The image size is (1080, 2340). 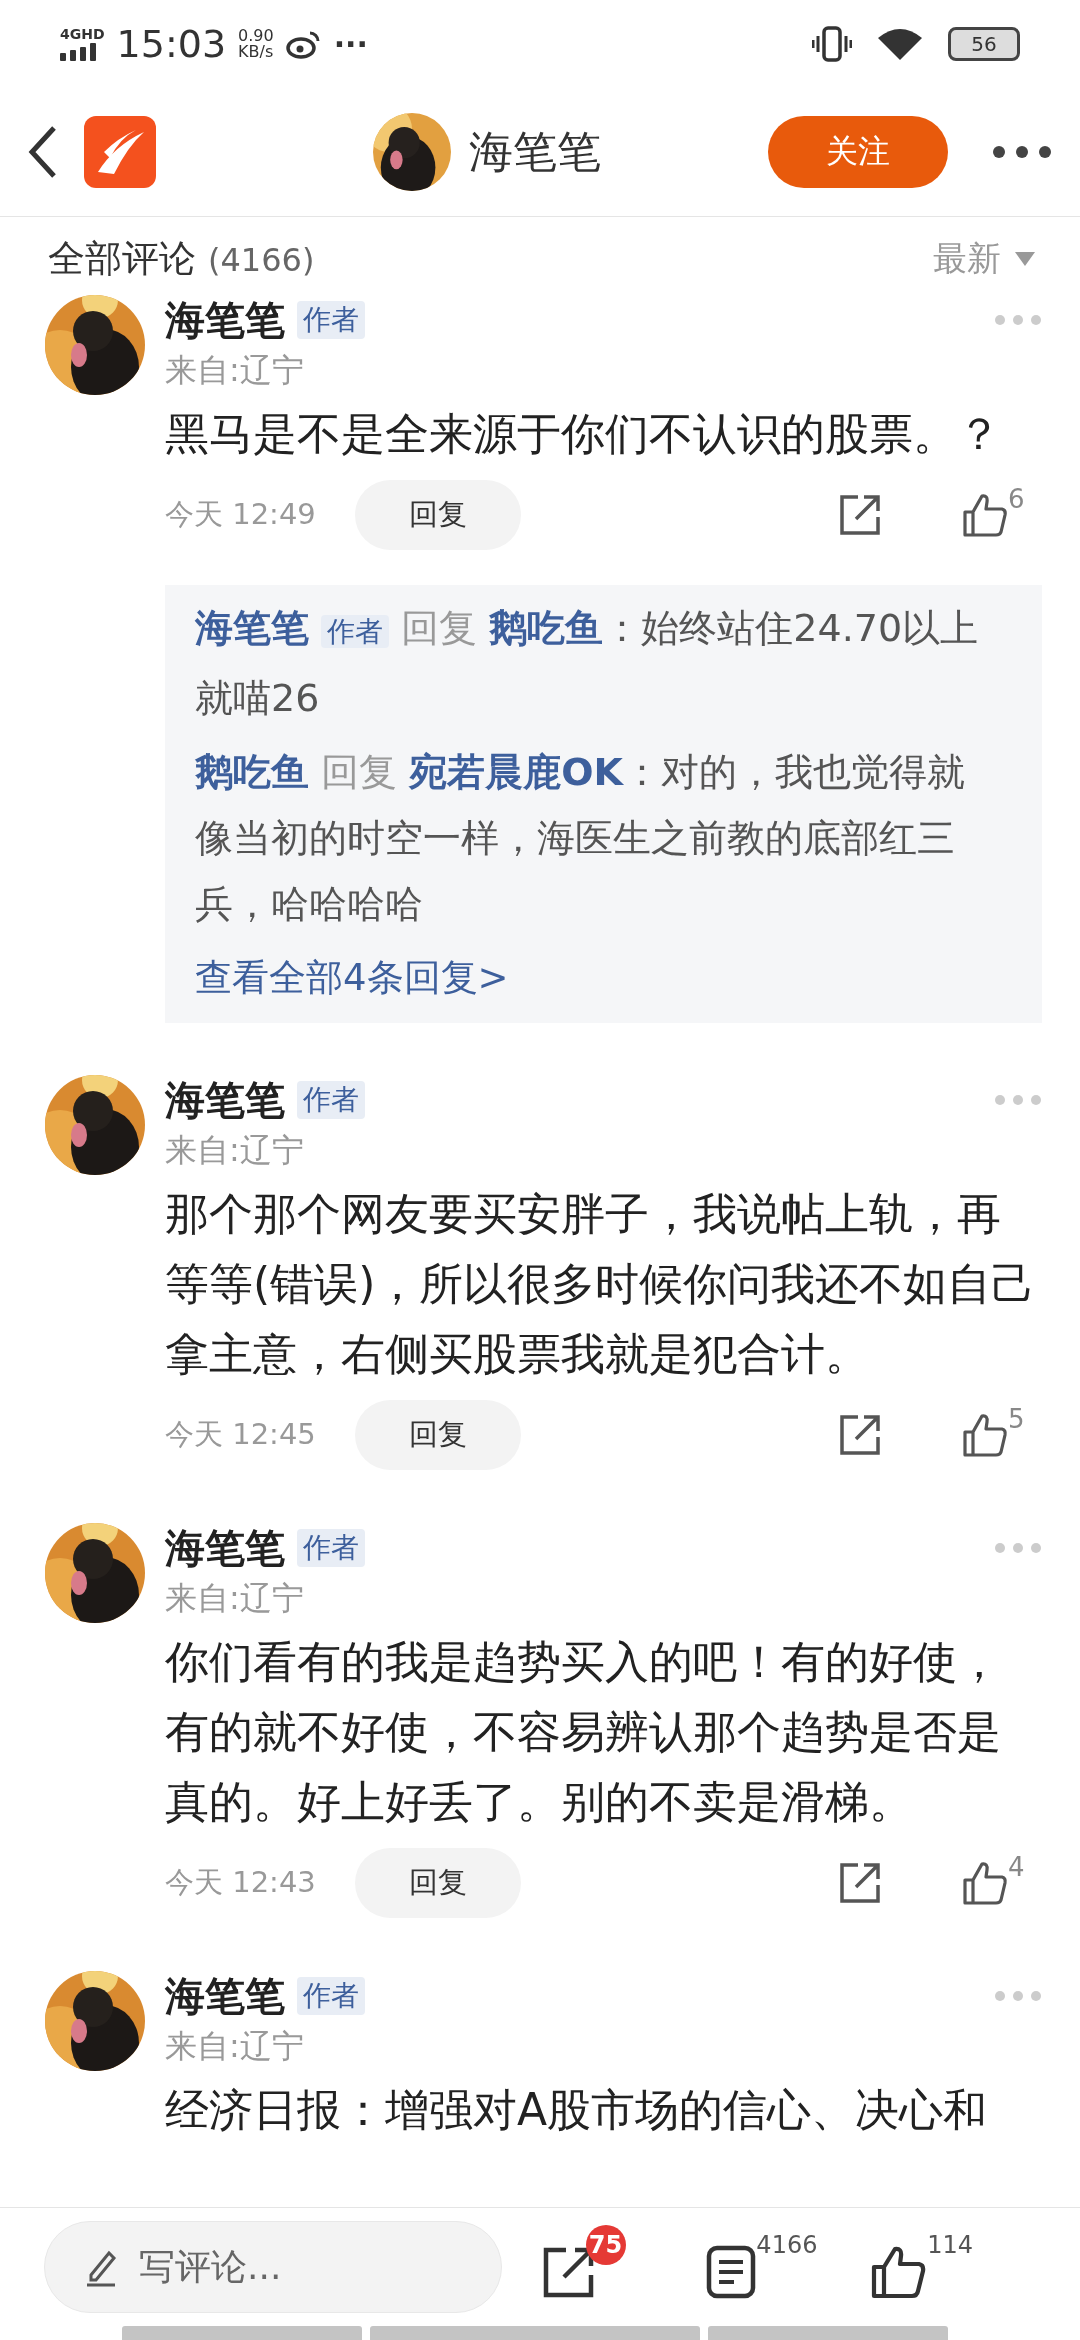 I want to click on comment-count: (4166), so click(x=261, y=260).